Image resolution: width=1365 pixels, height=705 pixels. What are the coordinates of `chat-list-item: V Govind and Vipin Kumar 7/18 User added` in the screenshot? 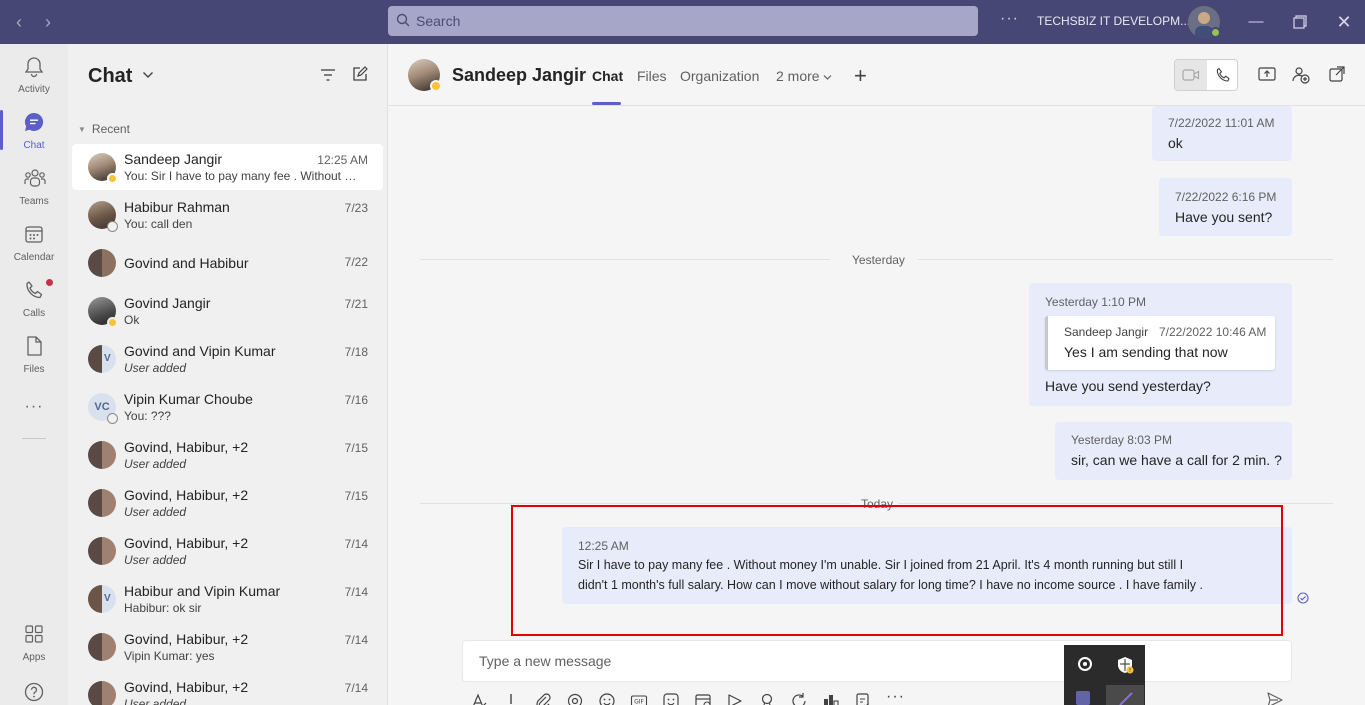 It's located at (227, 359).